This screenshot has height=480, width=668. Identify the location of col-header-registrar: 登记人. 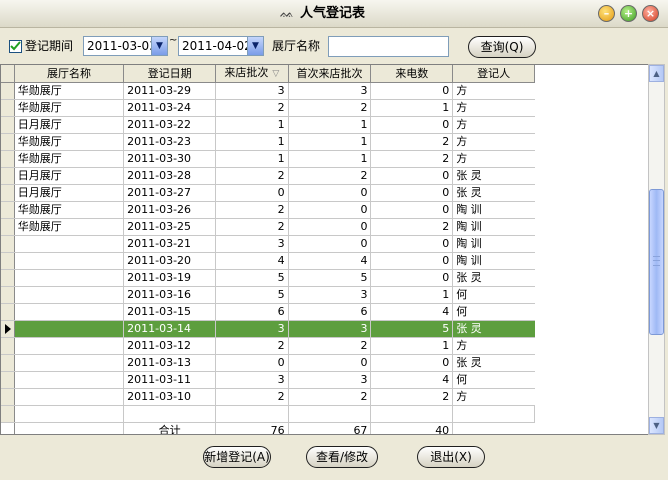
(493, 74).